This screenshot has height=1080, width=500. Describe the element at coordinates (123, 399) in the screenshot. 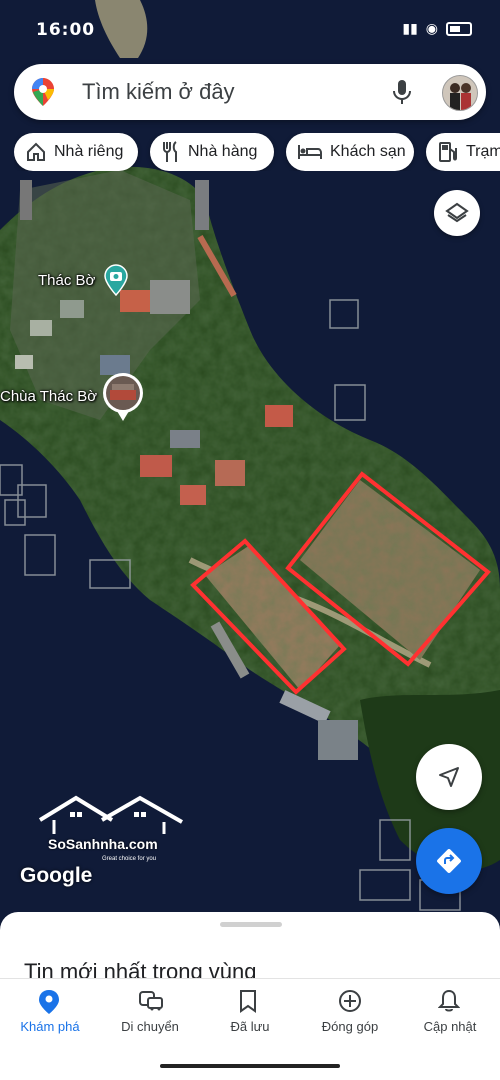

I see `photo-pin-icon` at that location.